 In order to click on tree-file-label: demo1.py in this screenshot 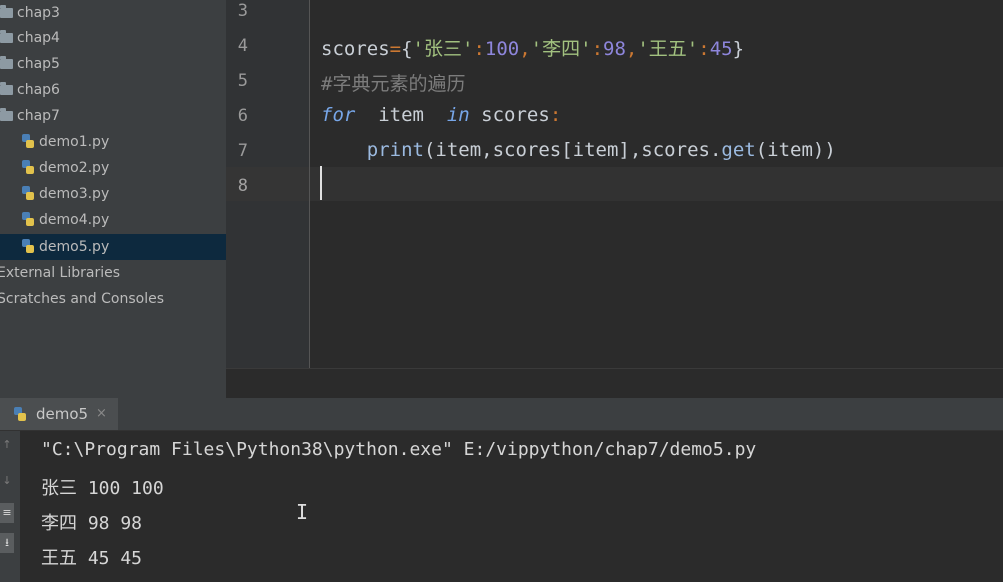, I will do `click(74, 142)`.